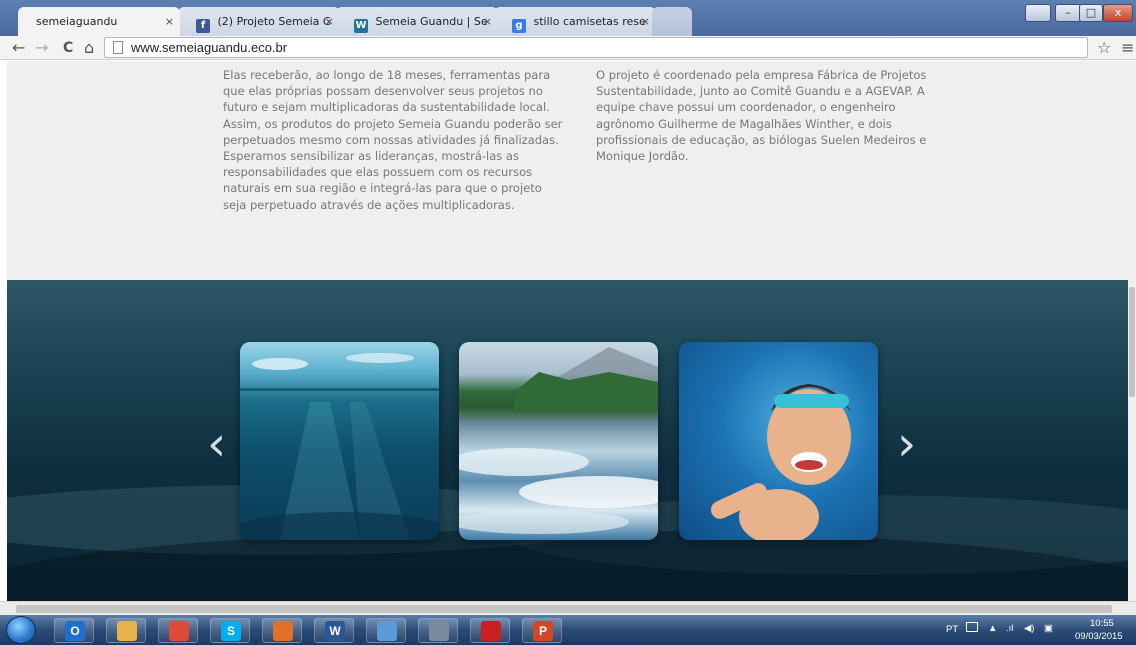 The image size is (1136, 645). I want to click on screen-icon, so click(439, 631).